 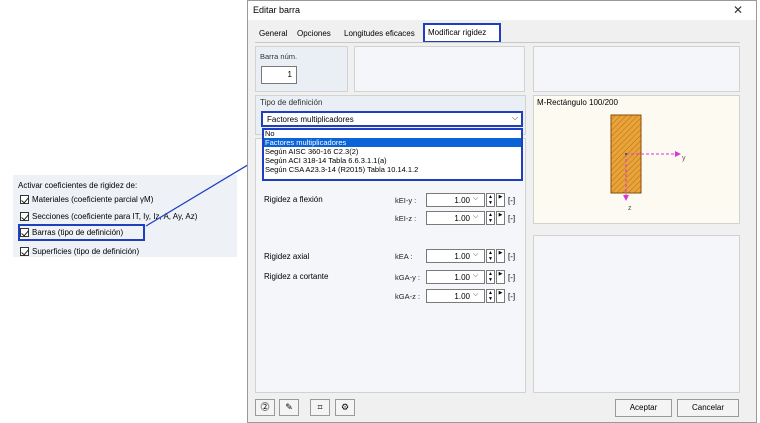 What do you see at coordinates (406, 200) in the screenshot?
I see `k-ei-y-label: kEI-y :` at bounding box center [406, 200].